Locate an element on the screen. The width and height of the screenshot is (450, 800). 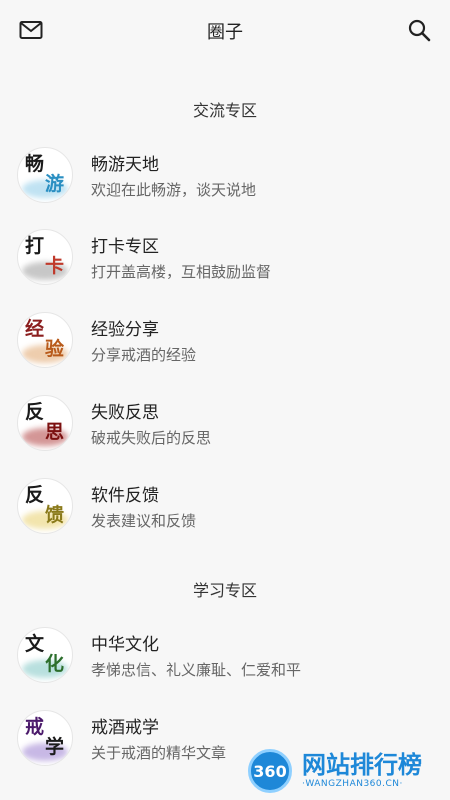
item-title: 中华文化 is located at coordinates (125, 645).